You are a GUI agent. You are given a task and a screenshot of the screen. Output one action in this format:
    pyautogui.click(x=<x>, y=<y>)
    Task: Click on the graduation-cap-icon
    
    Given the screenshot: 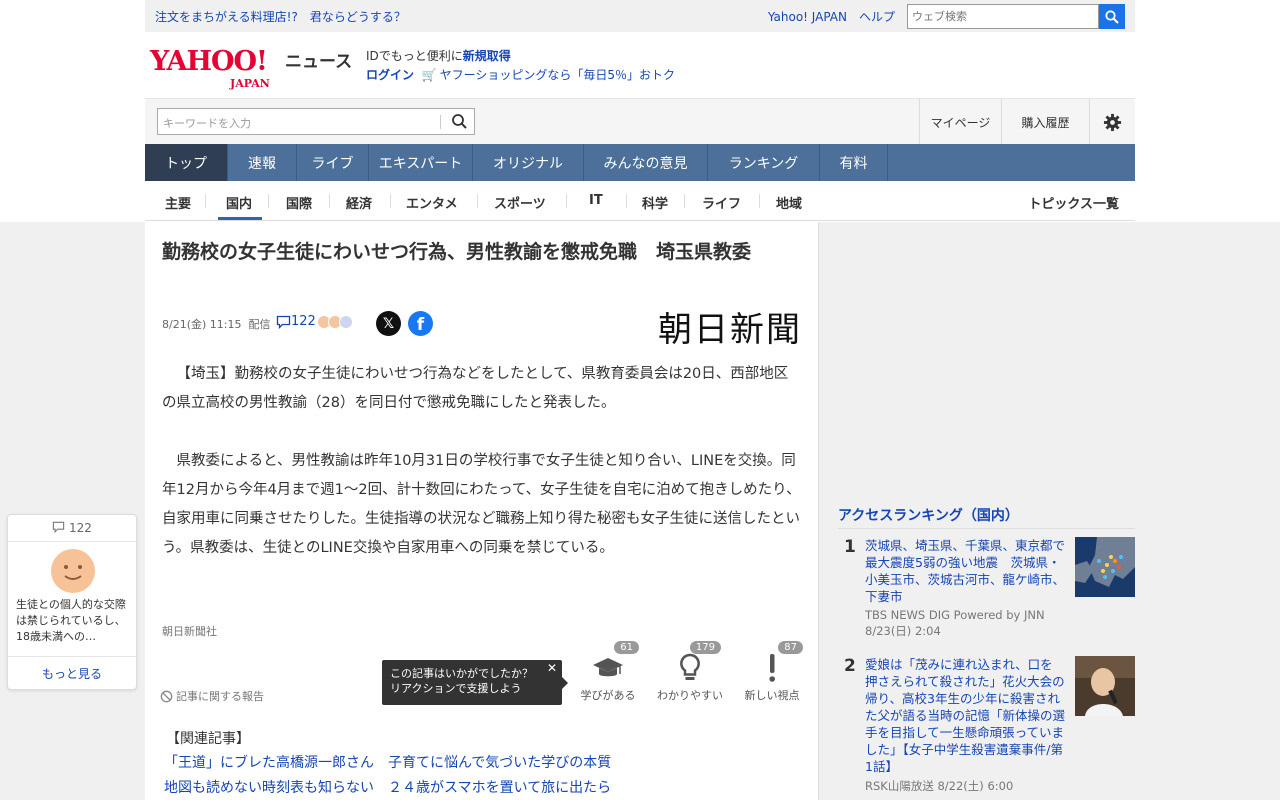 What is the action you would take?
    pyautogui.click(x=608, y=668)
    